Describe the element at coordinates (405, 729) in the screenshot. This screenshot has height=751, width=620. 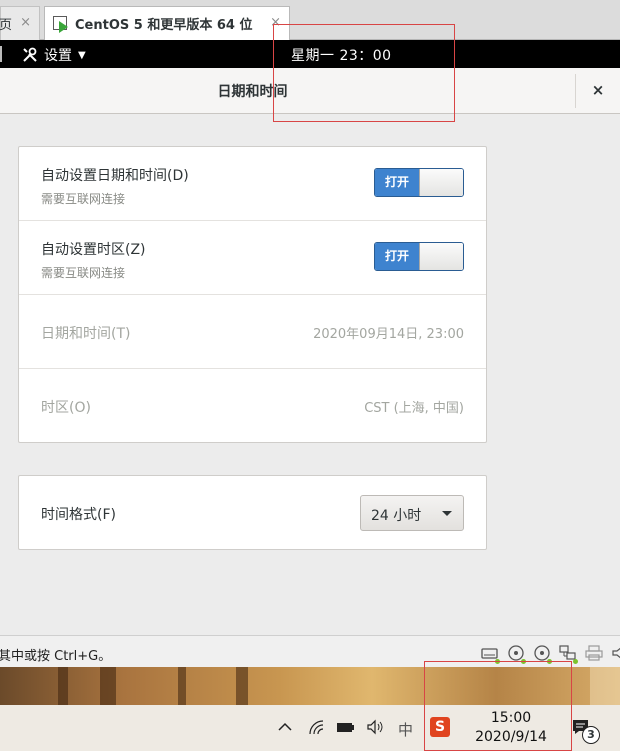
I see `input-method-indicator: 中` at that location.